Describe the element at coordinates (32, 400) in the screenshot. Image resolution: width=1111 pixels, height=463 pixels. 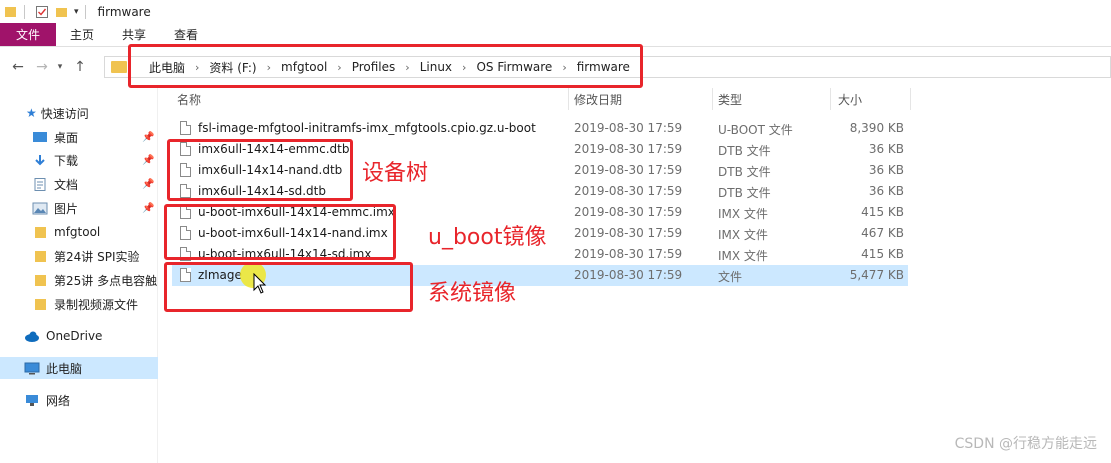
I see `network-icon` at that location.